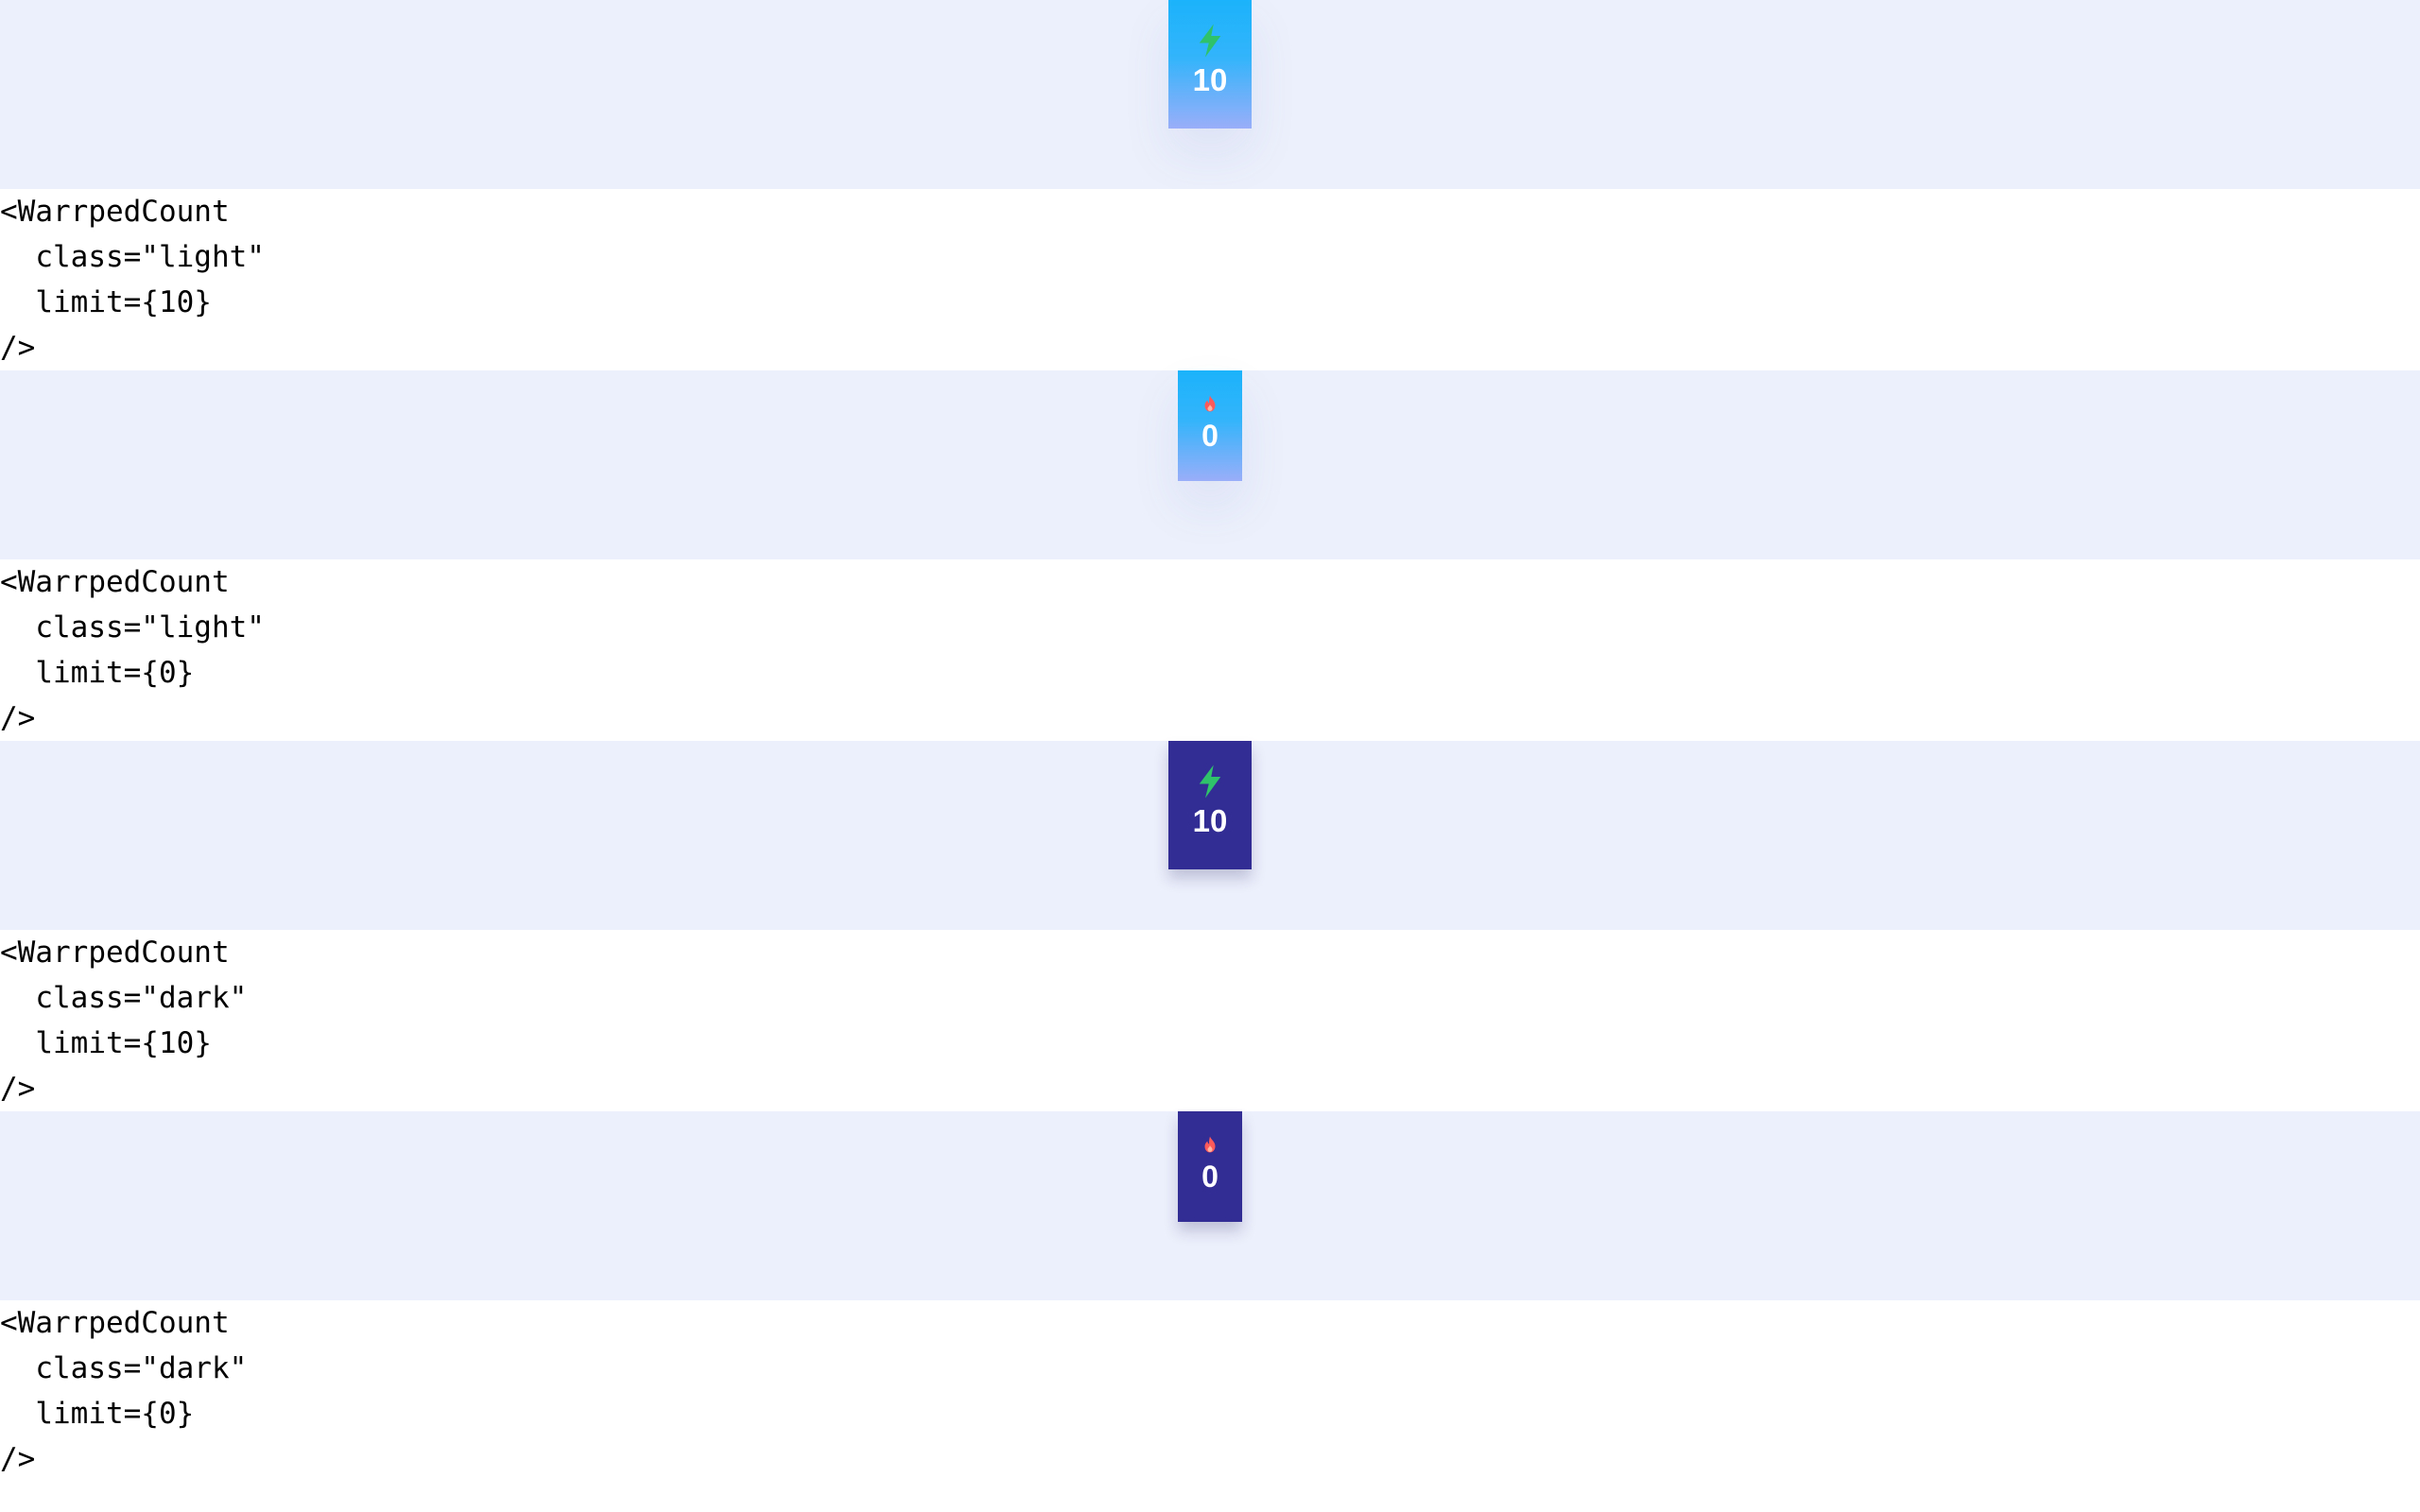 This screenshot has width=2420, height=1512. I want to click on warped-count-badge-light: 0, so click(1210, 425).